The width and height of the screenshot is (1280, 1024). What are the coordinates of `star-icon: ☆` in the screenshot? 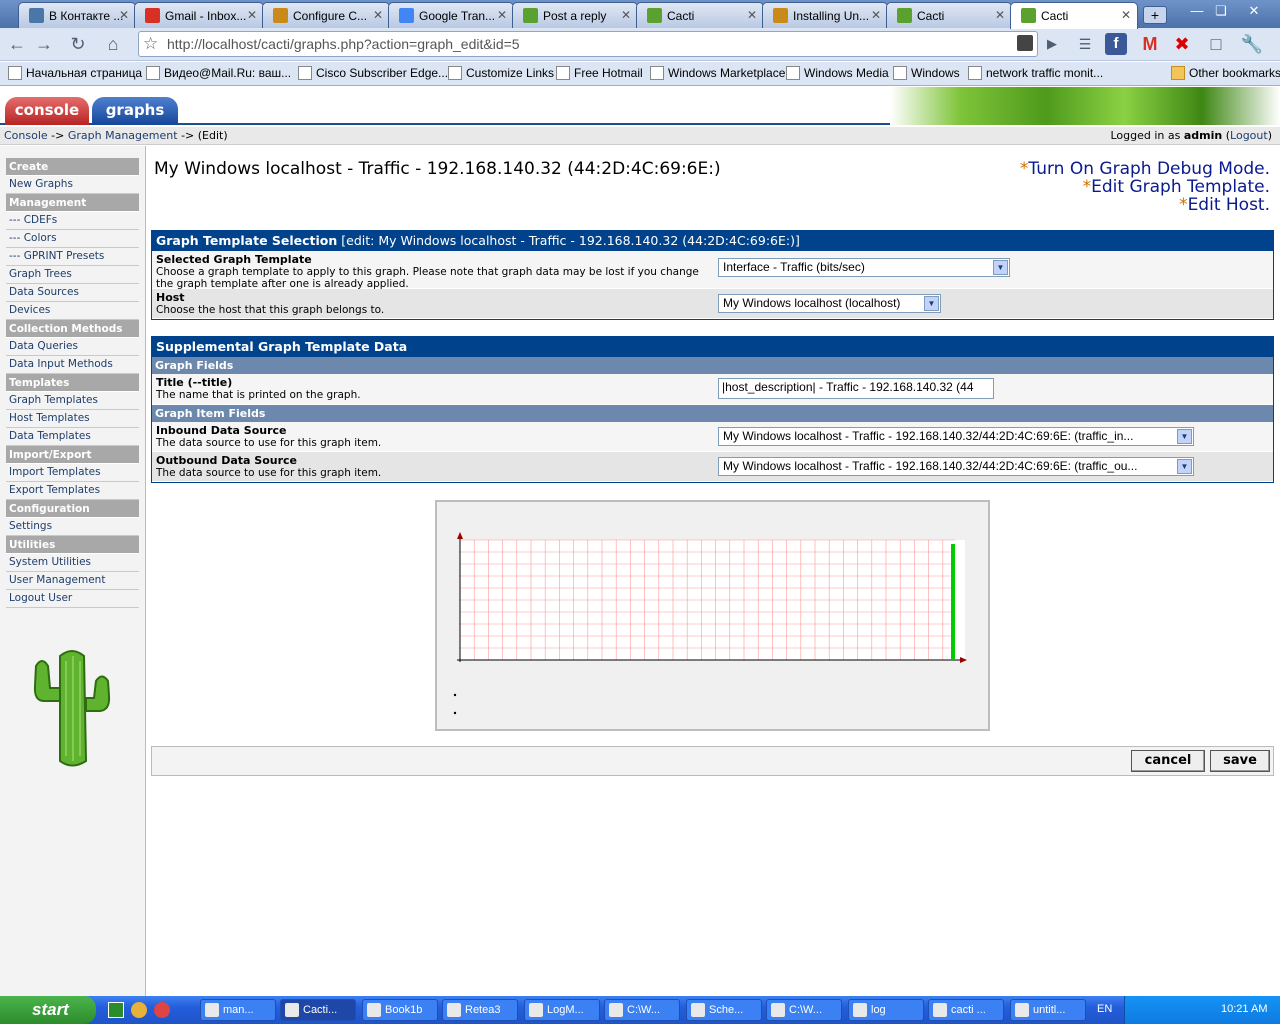 It's located at (150, 44).